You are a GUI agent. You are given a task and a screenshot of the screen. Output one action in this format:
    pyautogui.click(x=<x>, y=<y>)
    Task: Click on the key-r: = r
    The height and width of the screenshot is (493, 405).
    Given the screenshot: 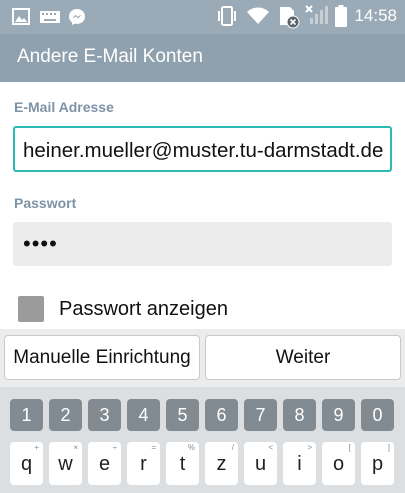 What is the action you would take?
    pyautogui.click(x=143, y=463)
    